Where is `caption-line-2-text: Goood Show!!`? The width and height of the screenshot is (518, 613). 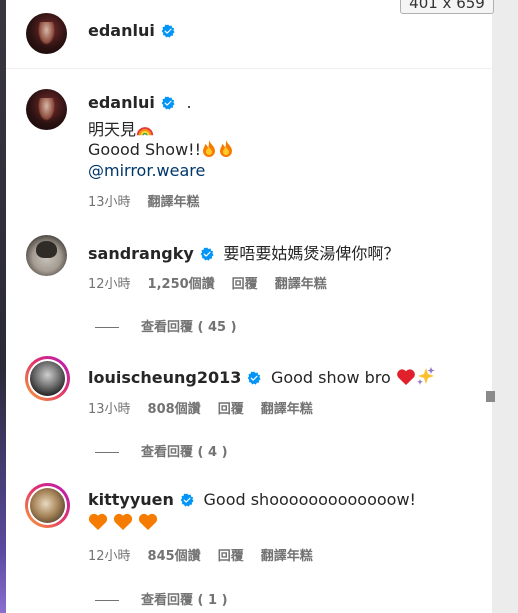
caption-line-2-text: Goood Show!! is located at coordinates (145, 149).